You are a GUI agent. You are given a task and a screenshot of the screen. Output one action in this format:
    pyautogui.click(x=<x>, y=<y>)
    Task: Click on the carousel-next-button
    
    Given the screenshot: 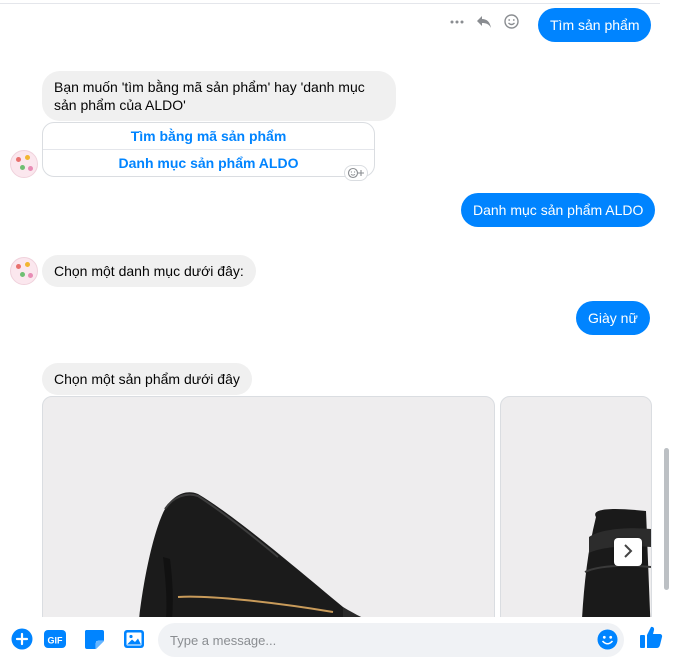 What is the action you would take?
    pyautogui.click(x=628, y=552)
    